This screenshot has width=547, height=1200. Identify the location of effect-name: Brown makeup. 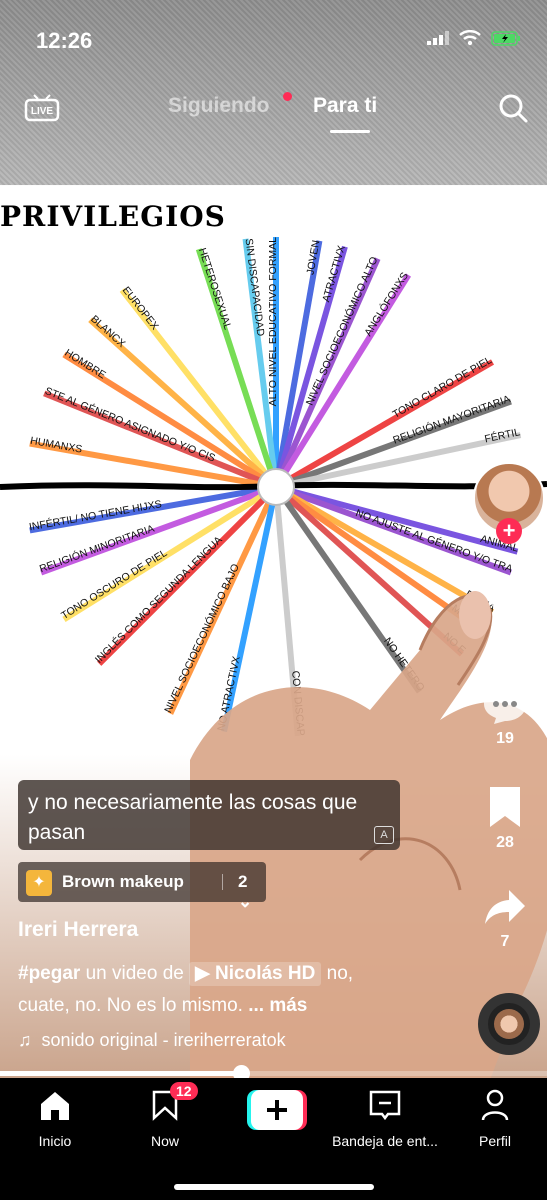
(123, 881).